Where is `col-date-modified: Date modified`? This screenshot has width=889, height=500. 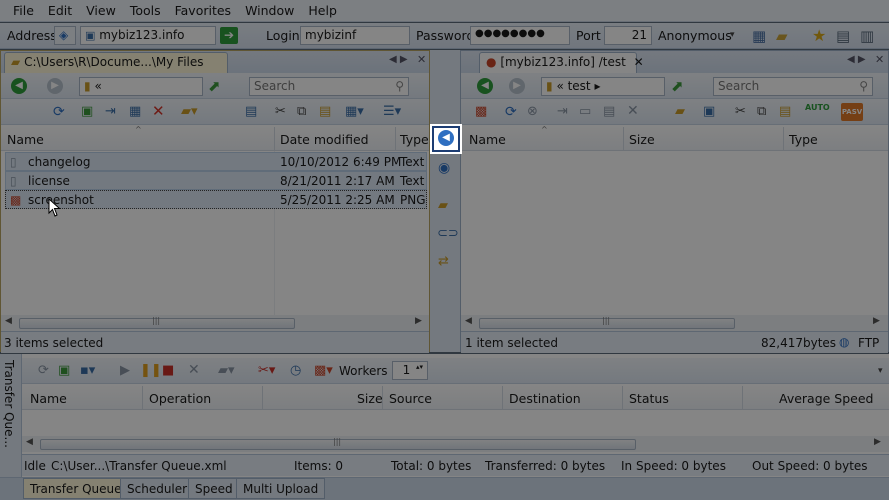
col-date-modified: Date modified is located at coordinates (324, 139).